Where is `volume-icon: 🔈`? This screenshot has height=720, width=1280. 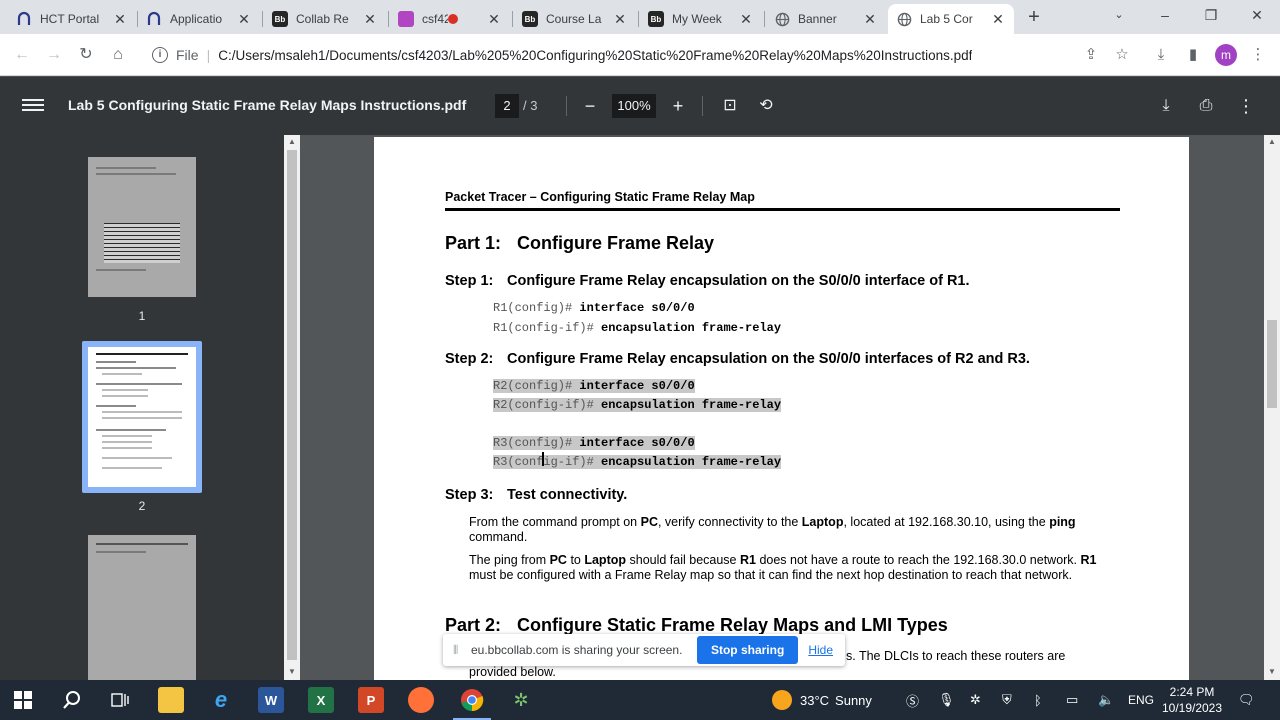
volume-icon: 🔈 is located at coordinates (1106, 700).